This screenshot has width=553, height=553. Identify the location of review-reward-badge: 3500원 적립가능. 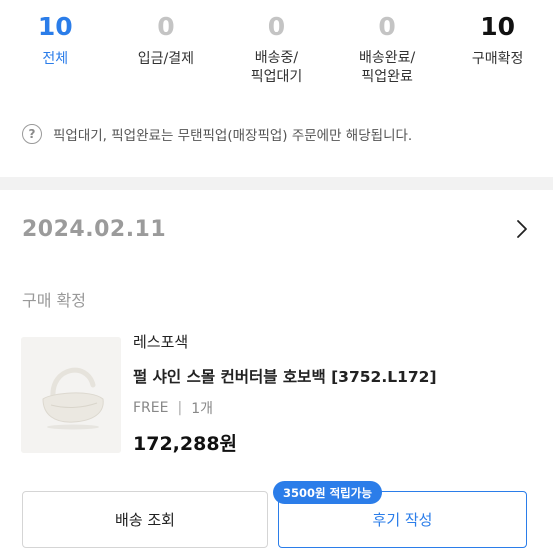
(327, 492).